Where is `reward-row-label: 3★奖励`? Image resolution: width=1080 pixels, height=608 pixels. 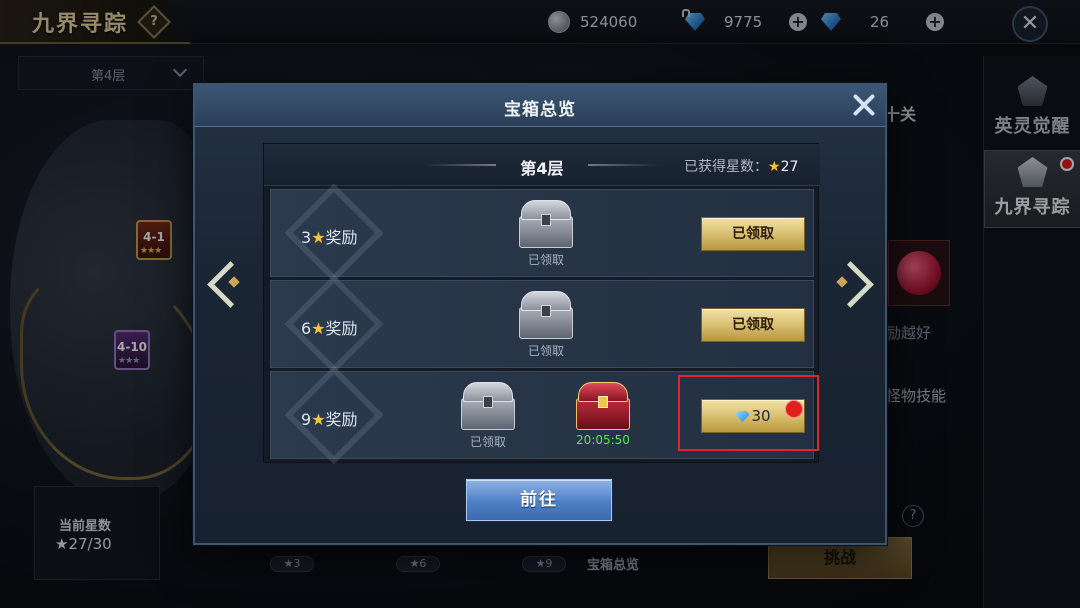
reward-row-label: 3★奖励 is located at coordinates (329, 236).